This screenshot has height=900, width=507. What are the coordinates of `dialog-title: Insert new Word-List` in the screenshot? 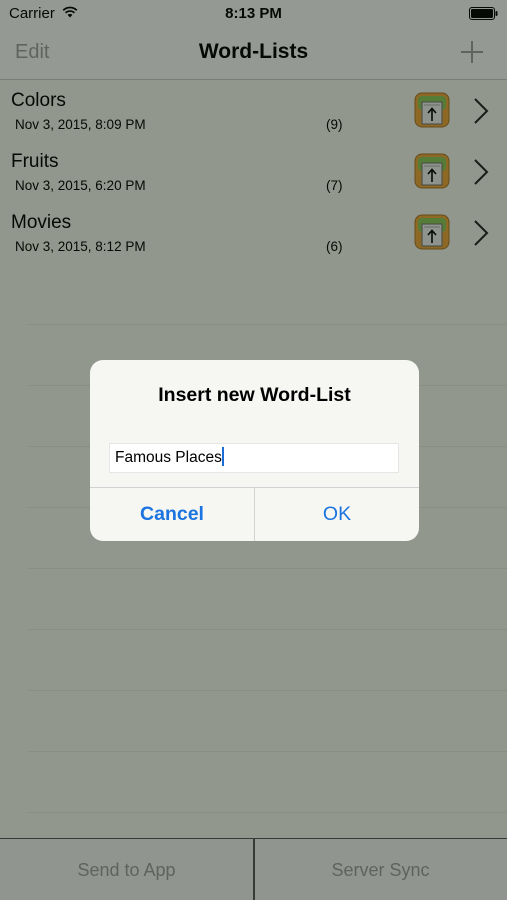 It's located at (254, 395).